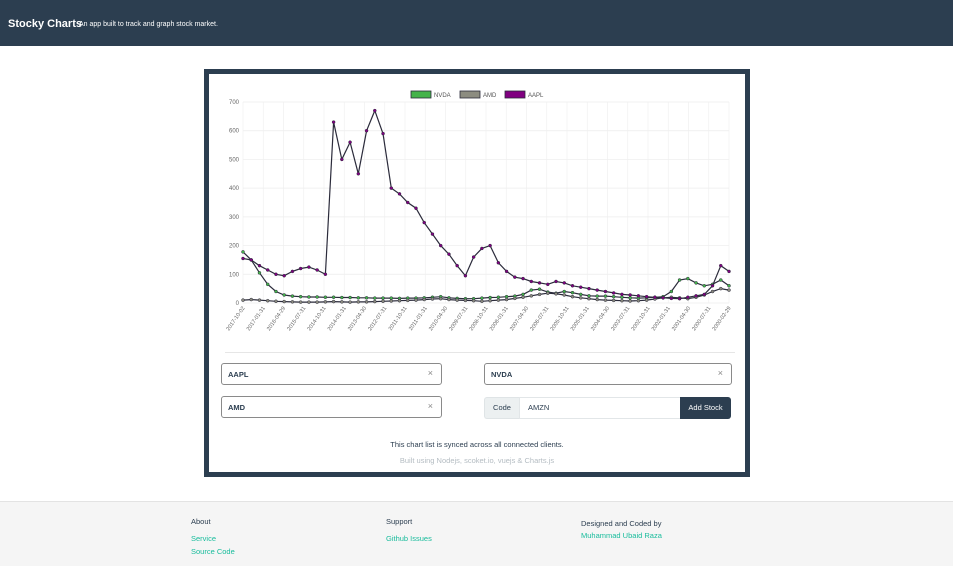 The image size is (953, 566). Describe the element at coordinates (236, 319) in the screenshot. I see `x-tick-label: 2017-10-02` at that location.